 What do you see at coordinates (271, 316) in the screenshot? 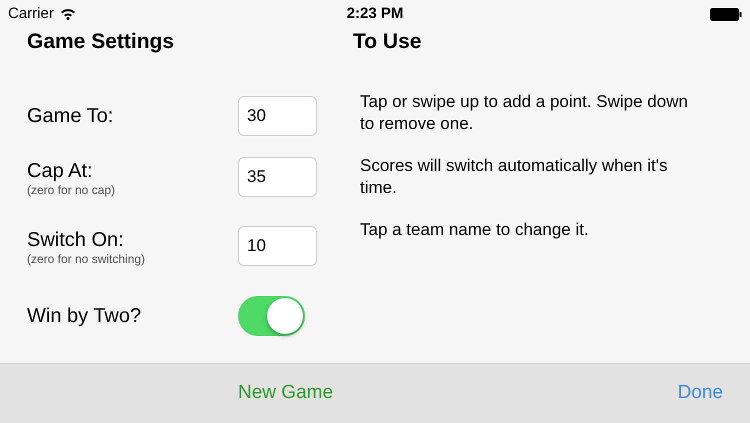
I see `toggle-switch` at bounding box center [271, 316].